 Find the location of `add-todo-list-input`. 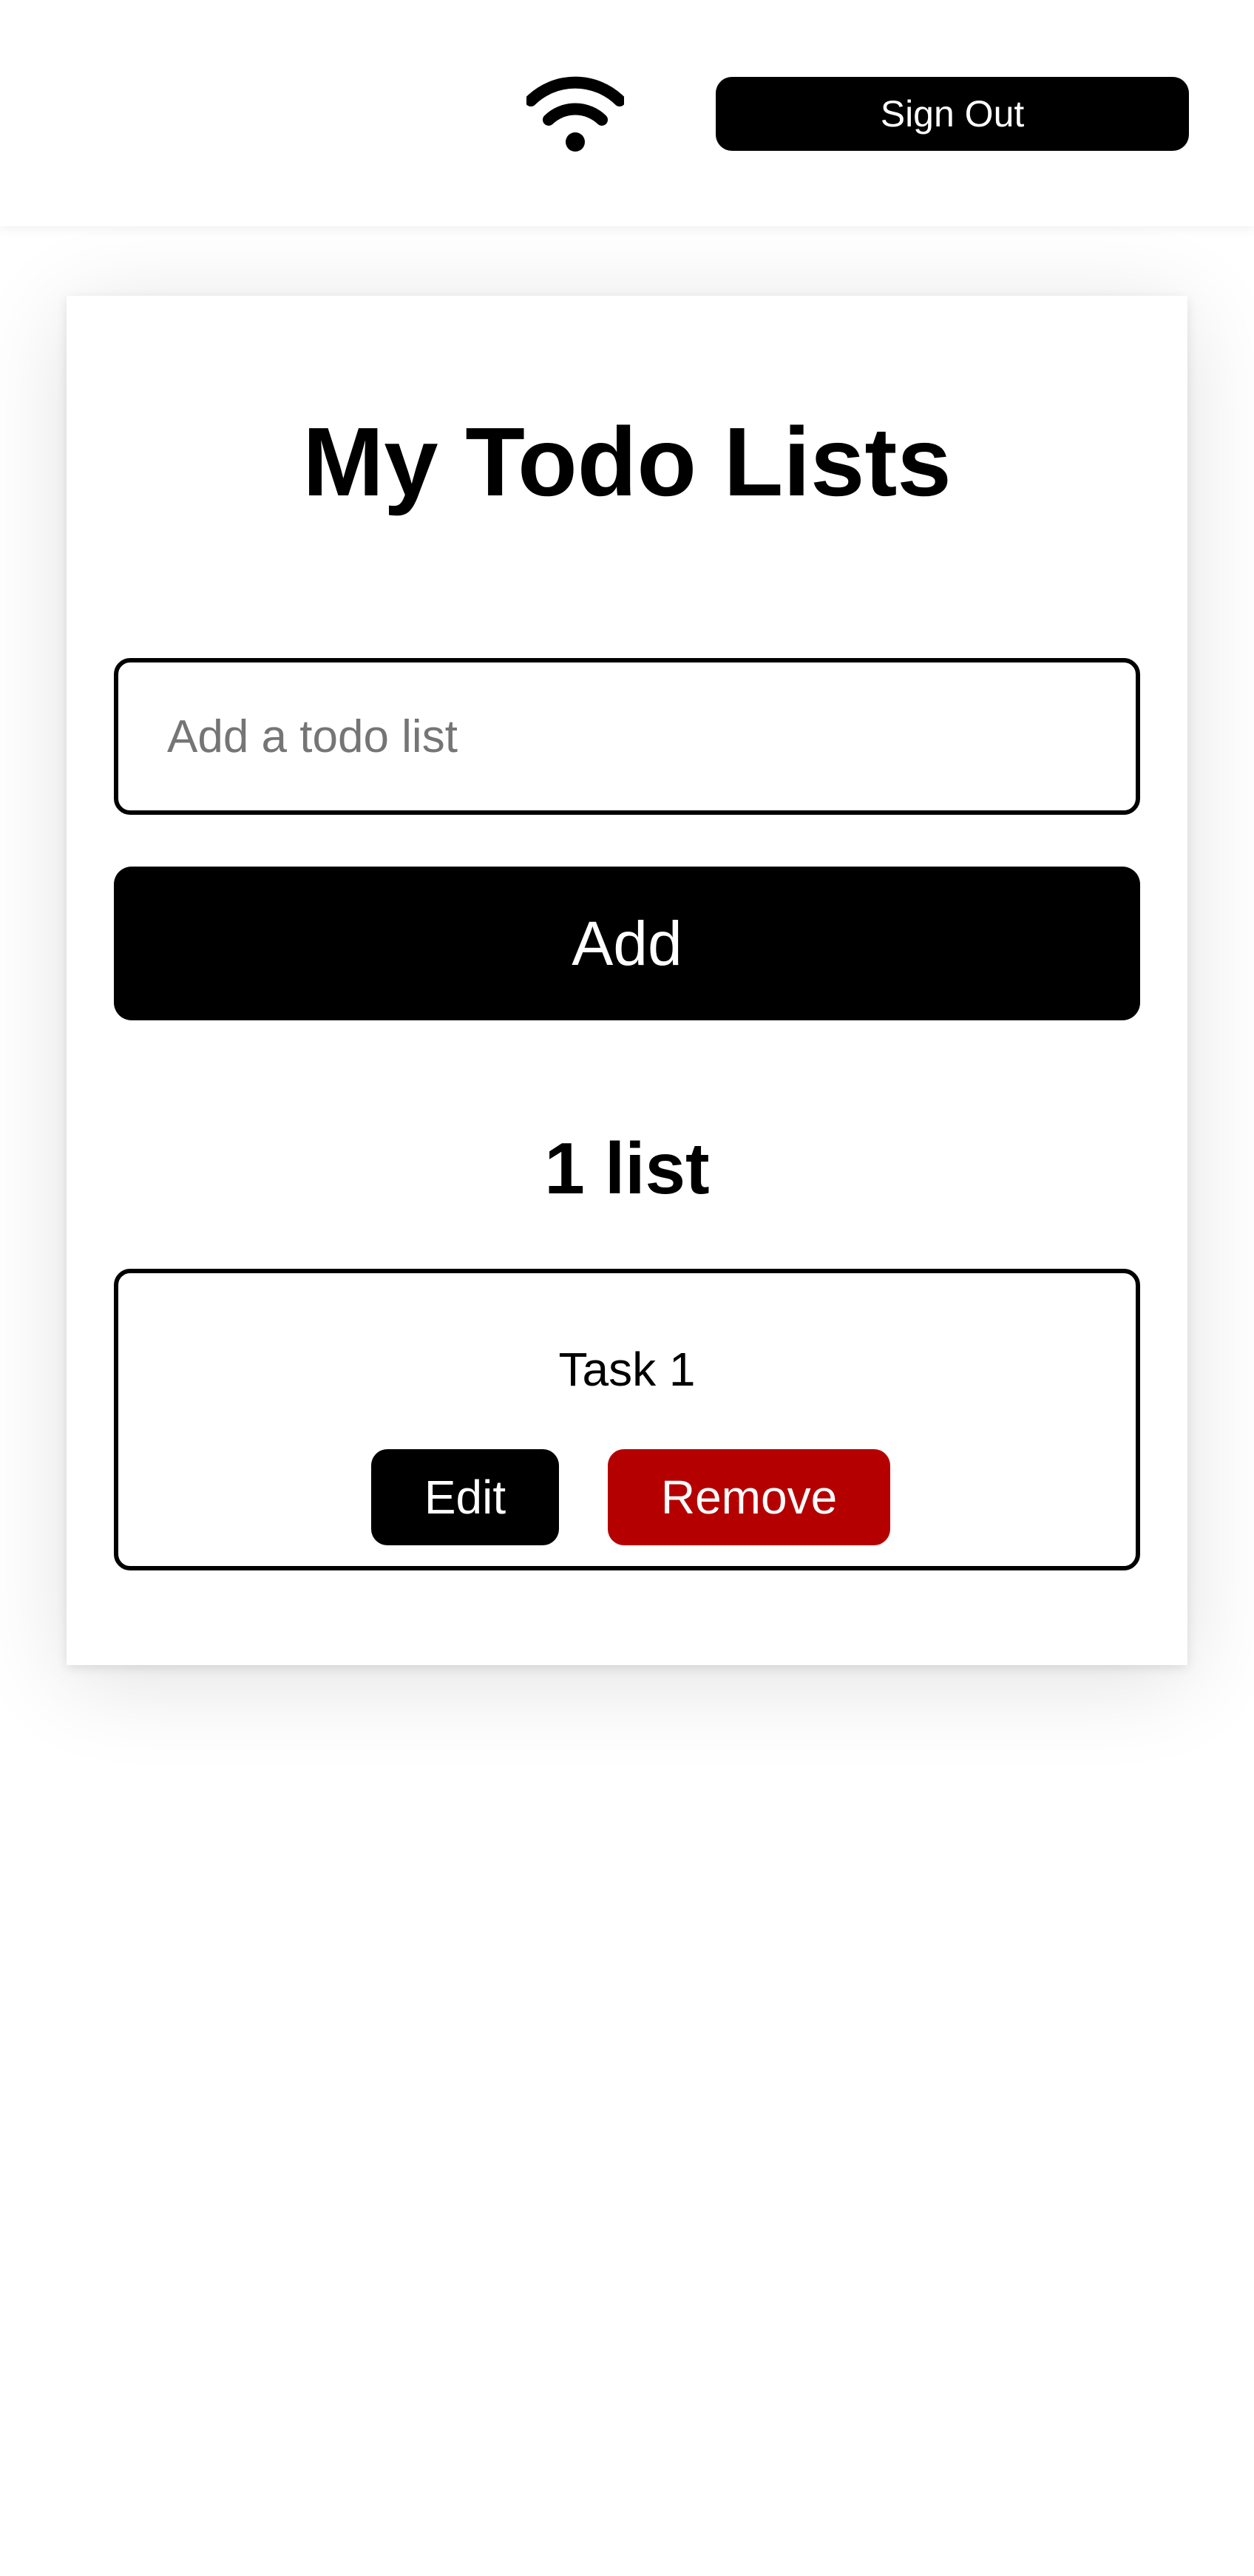

add-todo-list-input is located at coordinates (627, 736).